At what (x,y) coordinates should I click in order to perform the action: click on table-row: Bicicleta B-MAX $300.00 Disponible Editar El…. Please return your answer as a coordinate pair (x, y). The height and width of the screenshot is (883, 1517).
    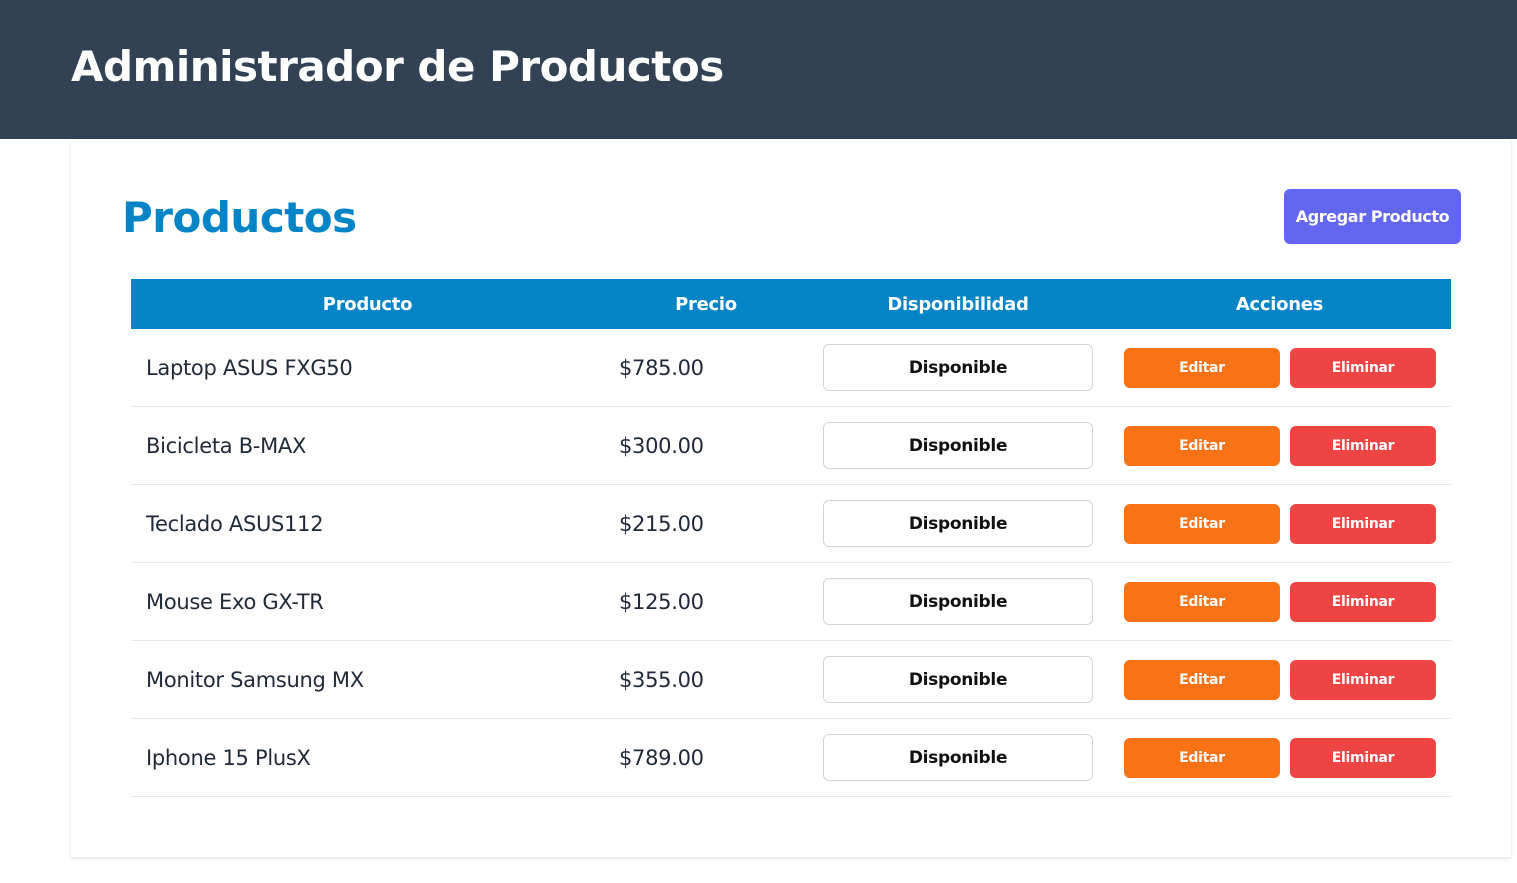
    Looking at the image, I should click on (791, 446).